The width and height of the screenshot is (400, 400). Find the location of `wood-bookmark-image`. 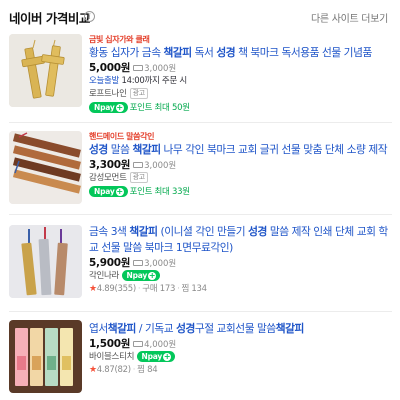

wood-bookmark-image is located at coordinates (45, 167).